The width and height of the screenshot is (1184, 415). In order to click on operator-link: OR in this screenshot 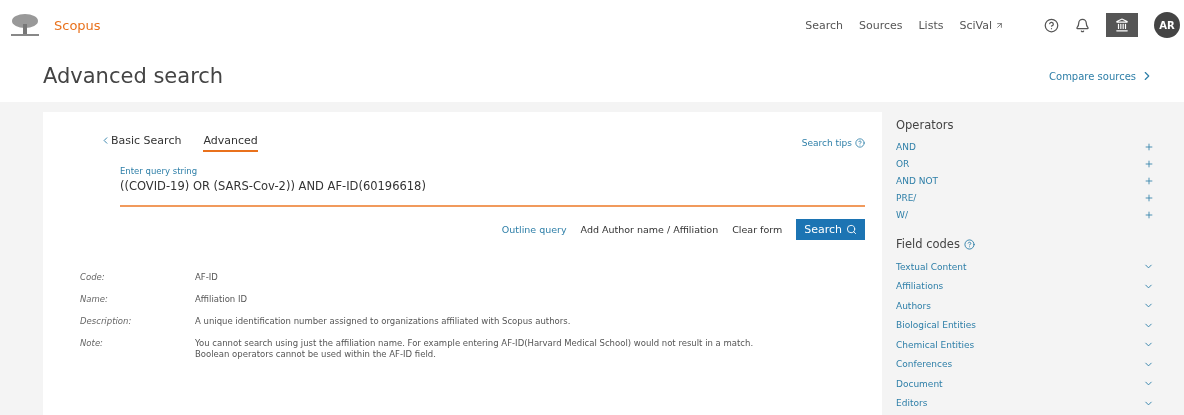, I will do `click(903, 163)`.